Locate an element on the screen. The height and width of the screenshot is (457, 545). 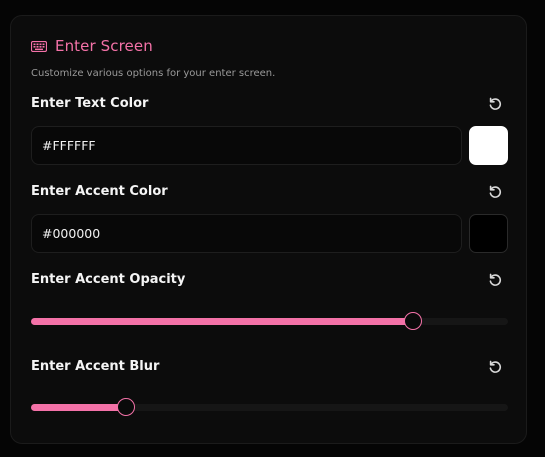
accent-color-swatch is located at coordinates (488, 233).